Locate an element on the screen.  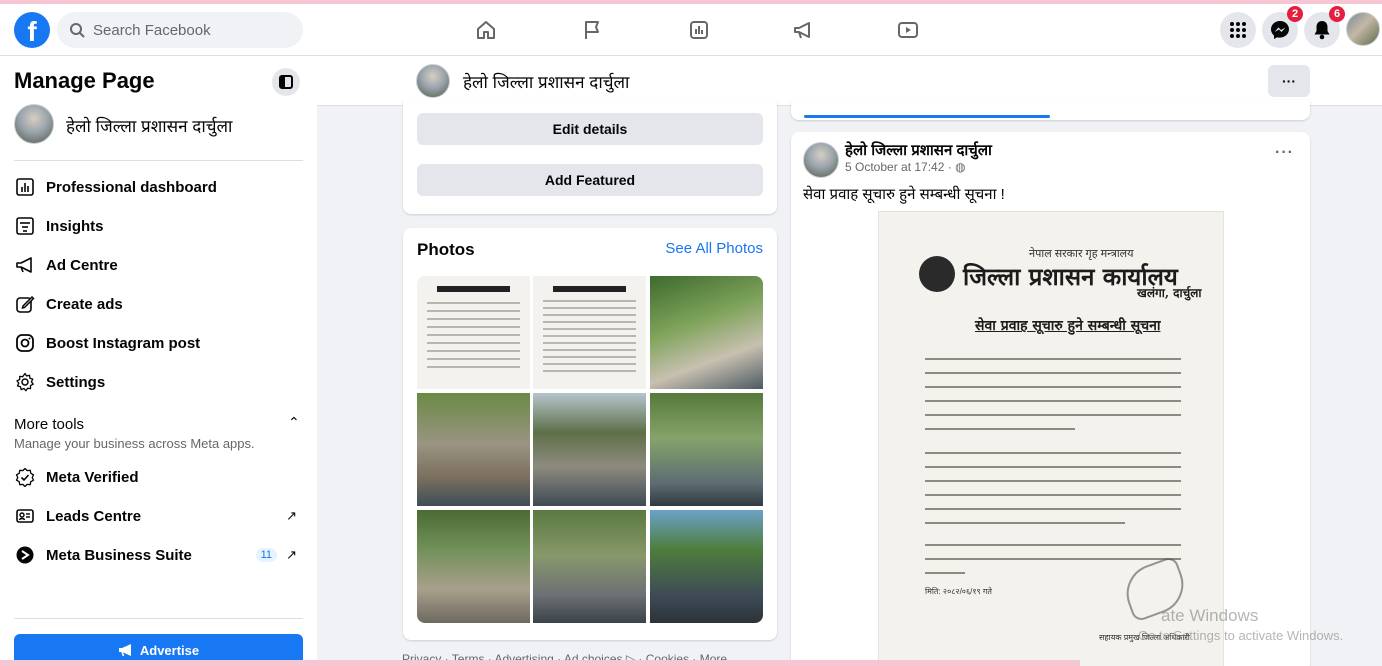
insights-nav-icon is located at coordinates (699, 30).